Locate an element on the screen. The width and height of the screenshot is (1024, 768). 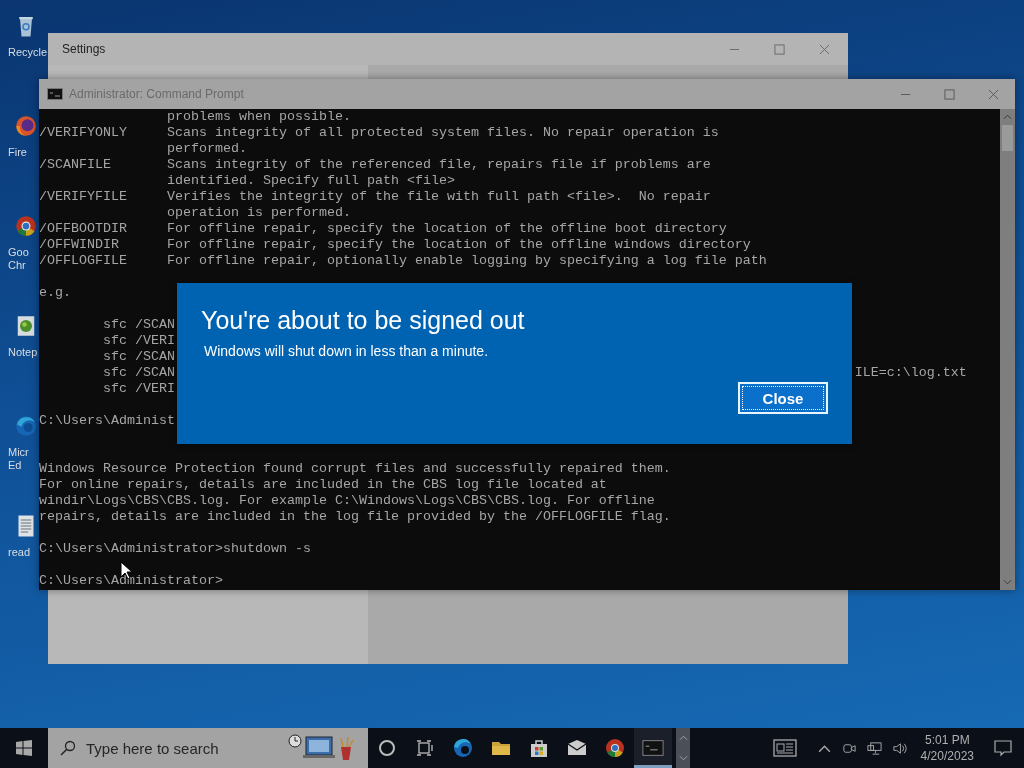
clock: 5:01 PM 4/20/2023 is located at coordinates (947, 748).